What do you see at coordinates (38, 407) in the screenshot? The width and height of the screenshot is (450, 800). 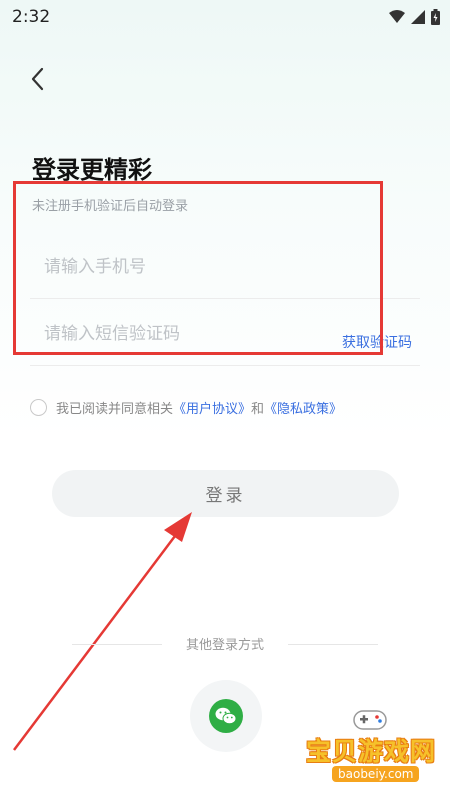 I see `agreement-checkbox` at bounding box center [38, 407].